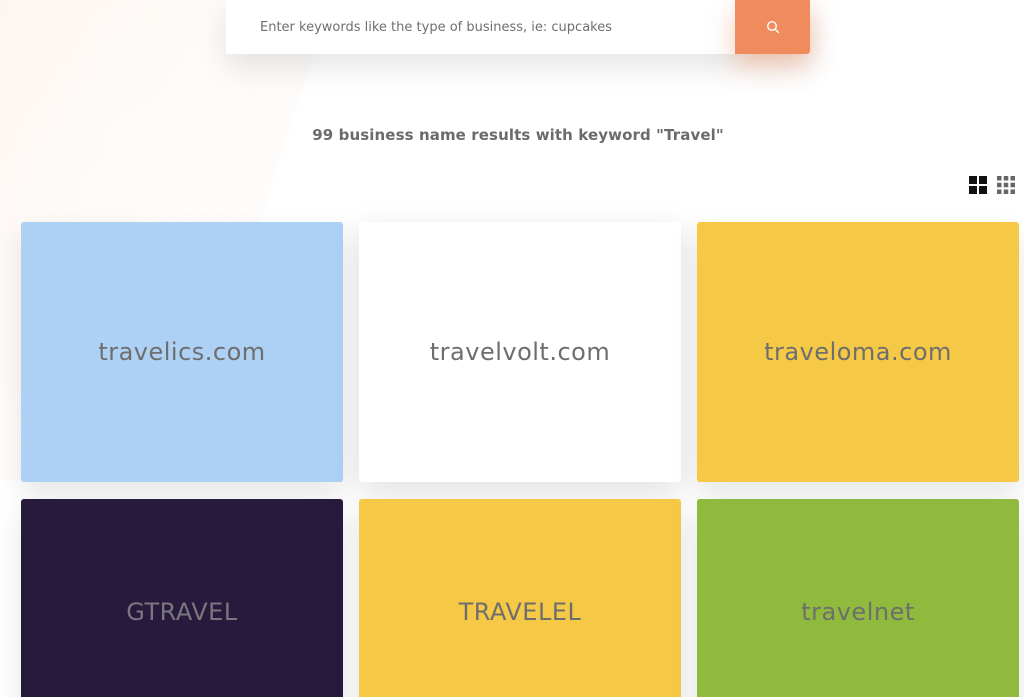  I want to click on result-card: TRAVELEL, so click(520, 598).